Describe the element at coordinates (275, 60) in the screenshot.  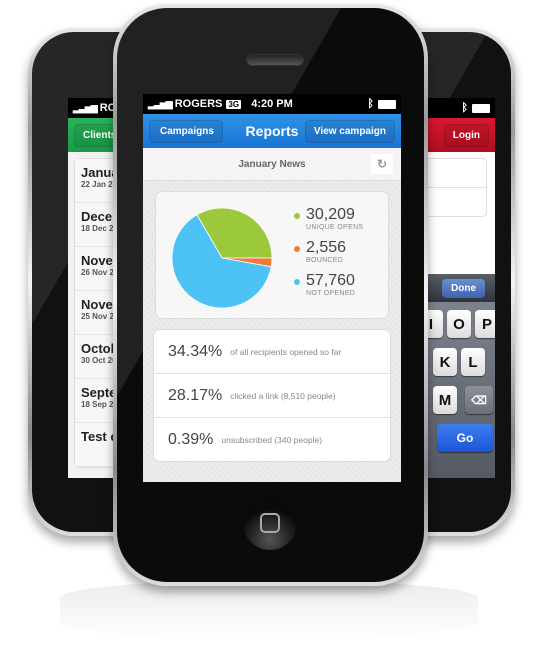
I see `earpiece-speaker` at that location.